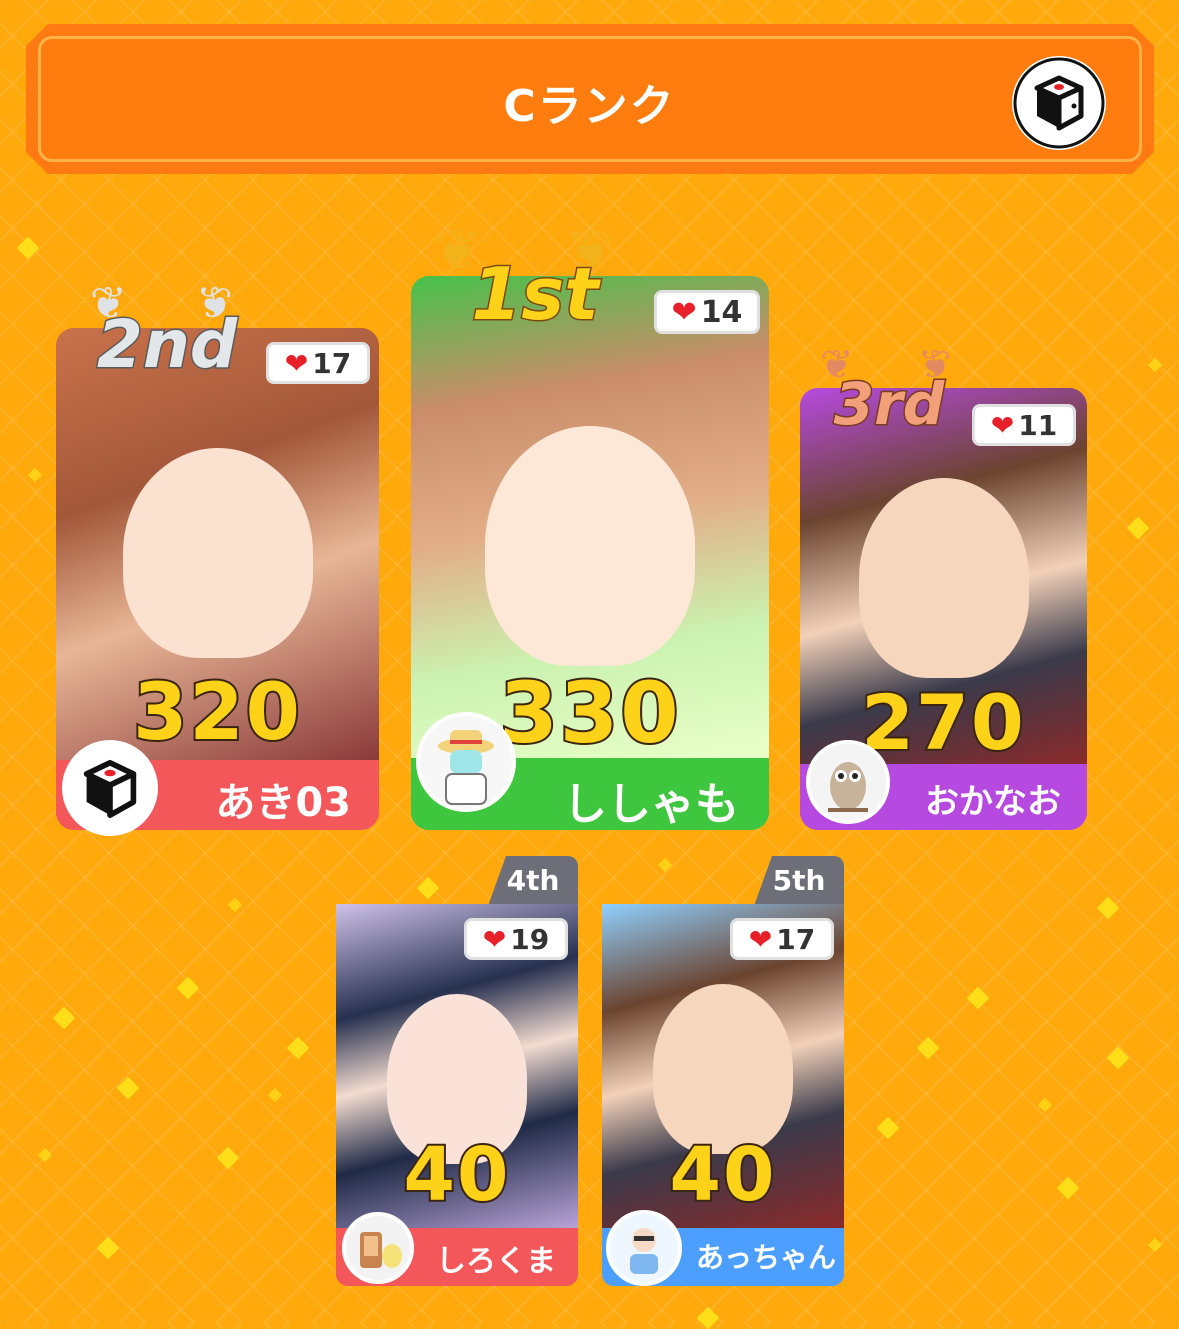 The width and height of the screenshot is (1179, 1329). Describe the element at coordinates (110, 788) in the screenshot. I see `player-avatar-dice` at that location.